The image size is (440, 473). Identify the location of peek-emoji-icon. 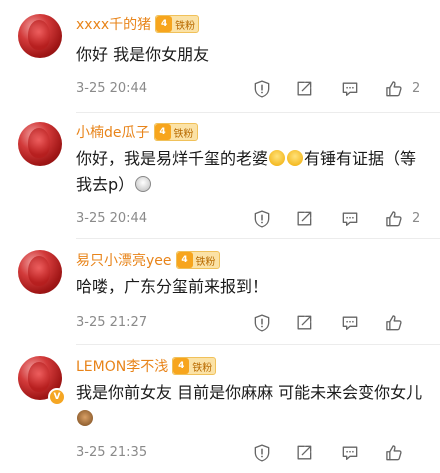
(143, 184).